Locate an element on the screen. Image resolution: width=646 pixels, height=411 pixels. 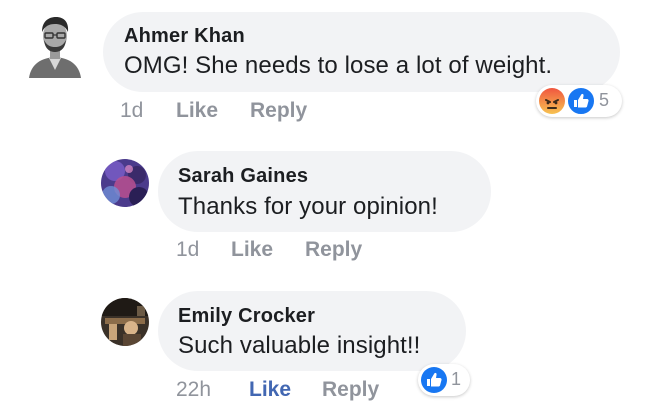
comment-author: Ahmer Khan is located at coordinates (184, 36).